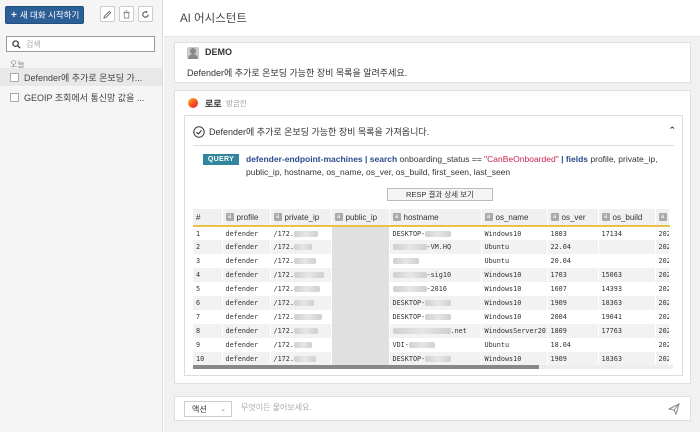 The width and height of the screenshot is (700, 432). I want to click on horizontal-scrollbar, so click(433, 367).